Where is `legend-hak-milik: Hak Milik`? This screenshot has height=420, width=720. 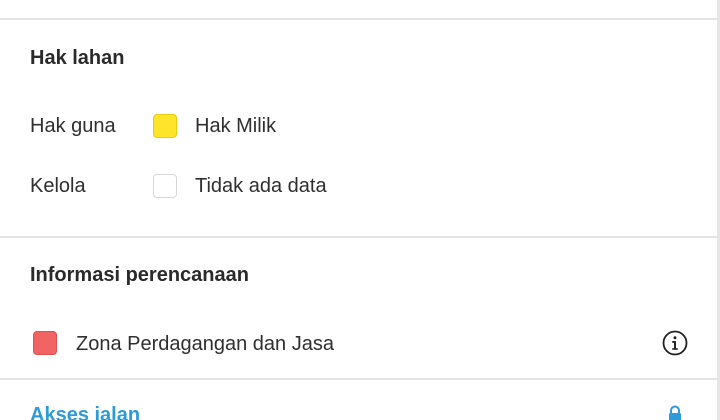 legend-hak-milik: Hak Milik is located at coordinates (236, 126).